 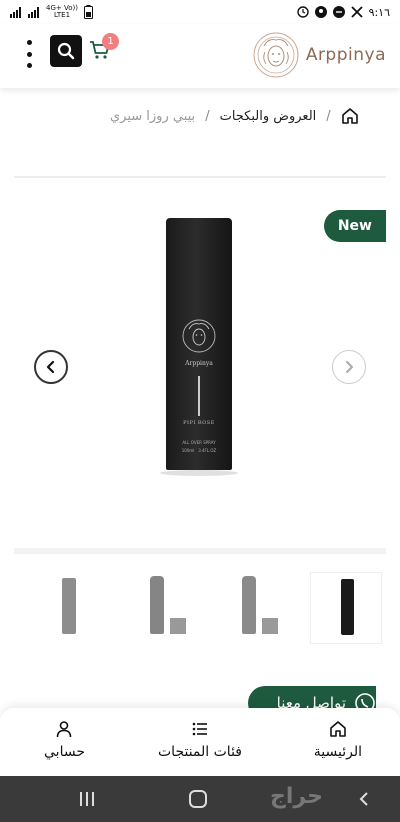 I want to click on thumbnail-strip, so click(x=200, y=608).